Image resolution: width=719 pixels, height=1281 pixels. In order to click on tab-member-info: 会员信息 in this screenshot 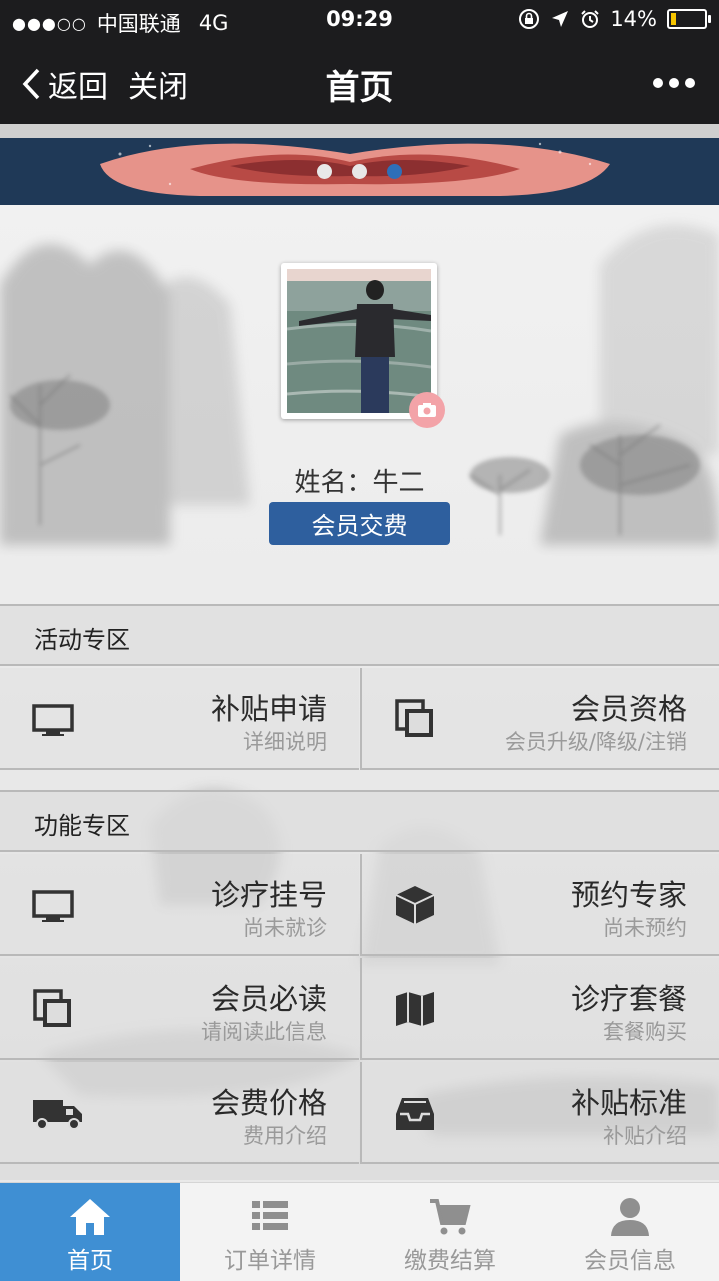, I will do `click(629, 1232)`.